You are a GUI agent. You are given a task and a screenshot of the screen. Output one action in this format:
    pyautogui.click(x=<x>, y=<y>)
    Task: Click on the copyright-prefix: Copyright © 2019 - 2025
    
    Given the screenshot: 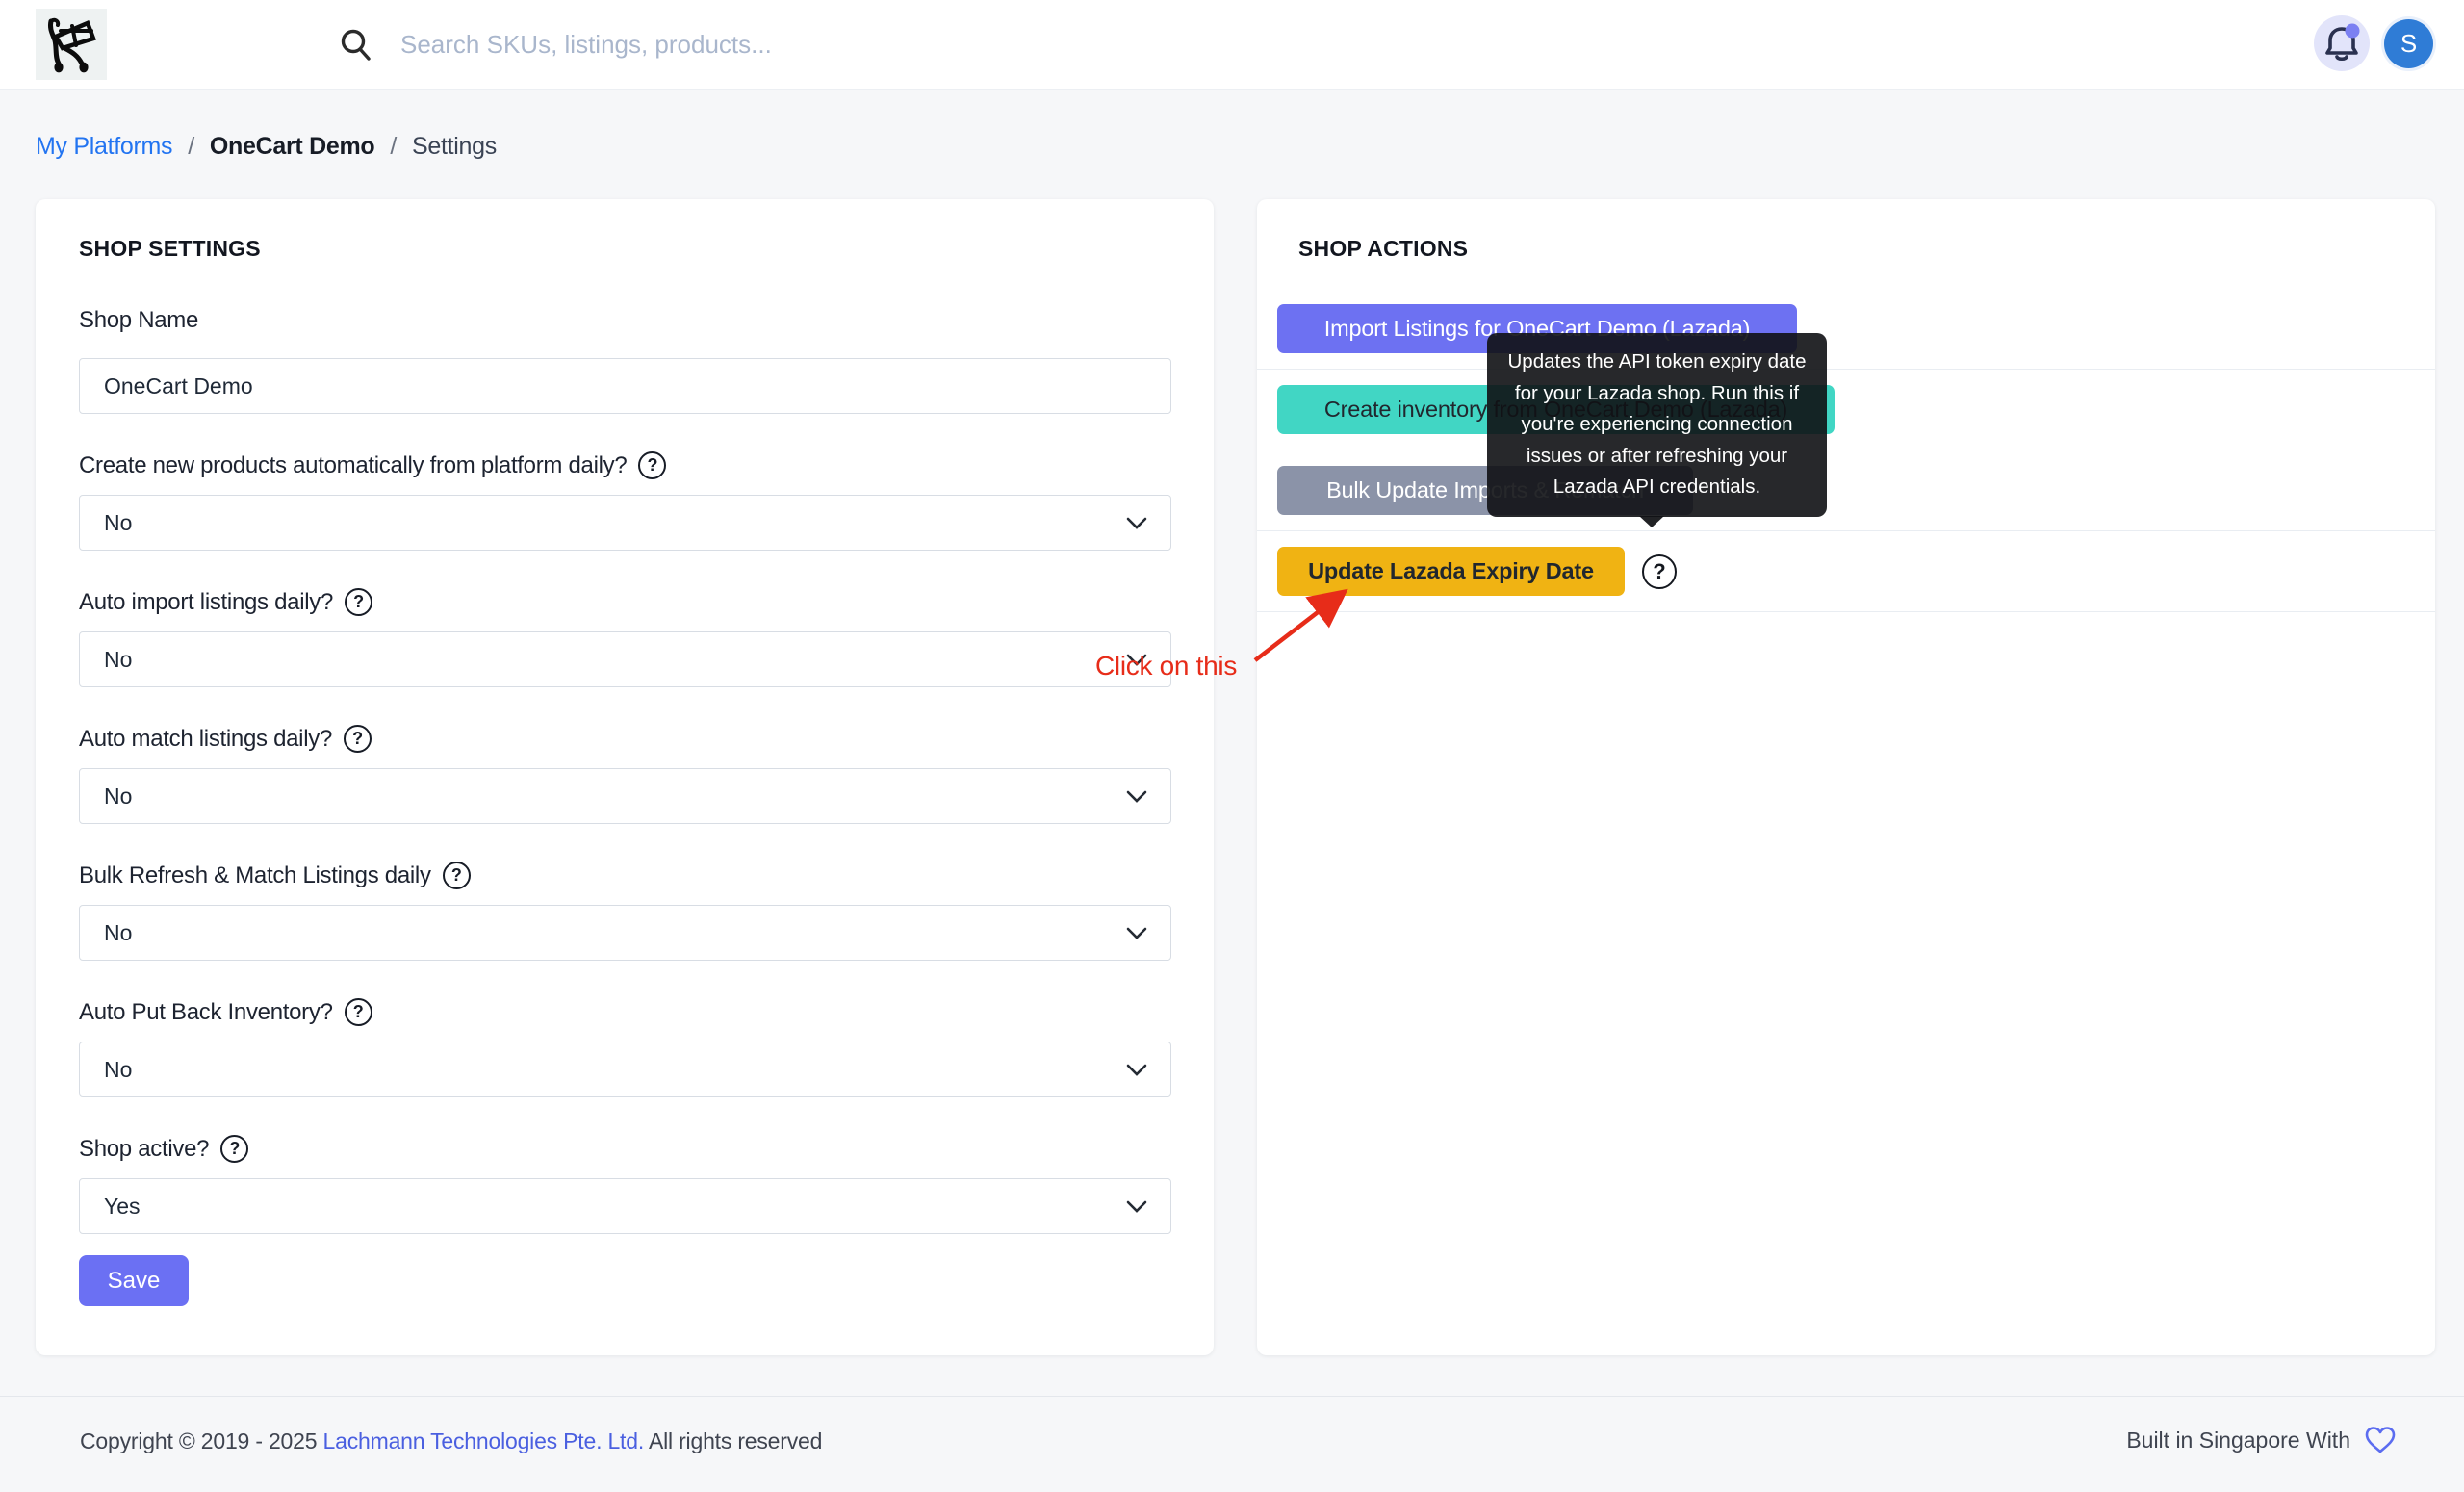 What is the action you would take?
    pyautogui.click(x=201, y=1440)
    